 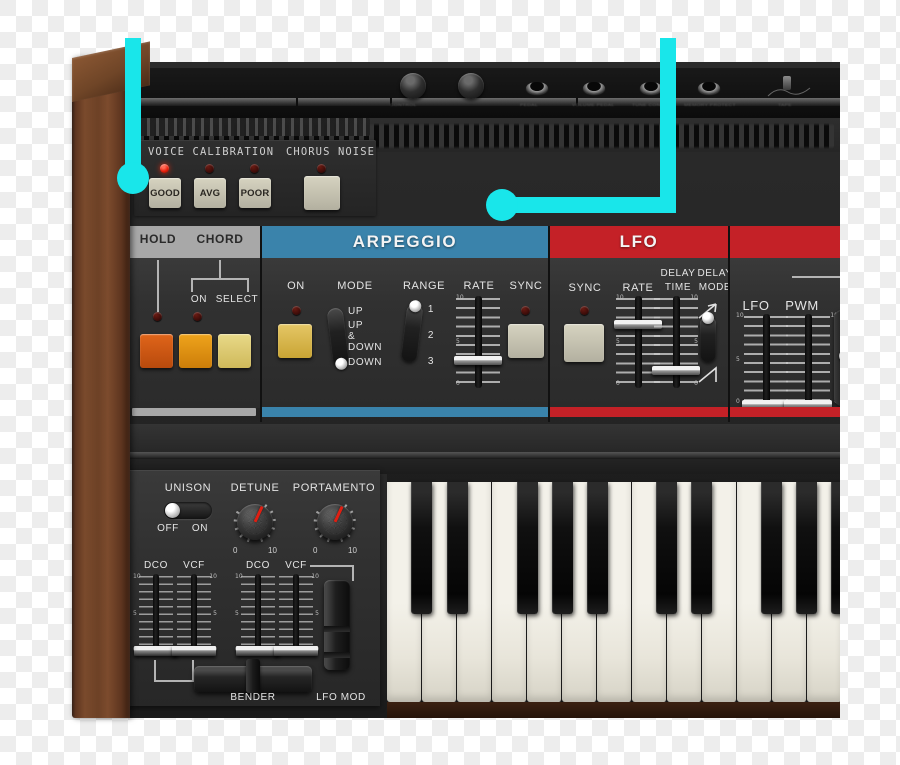 I want to click on hold-button, so click(x=156, y=351).